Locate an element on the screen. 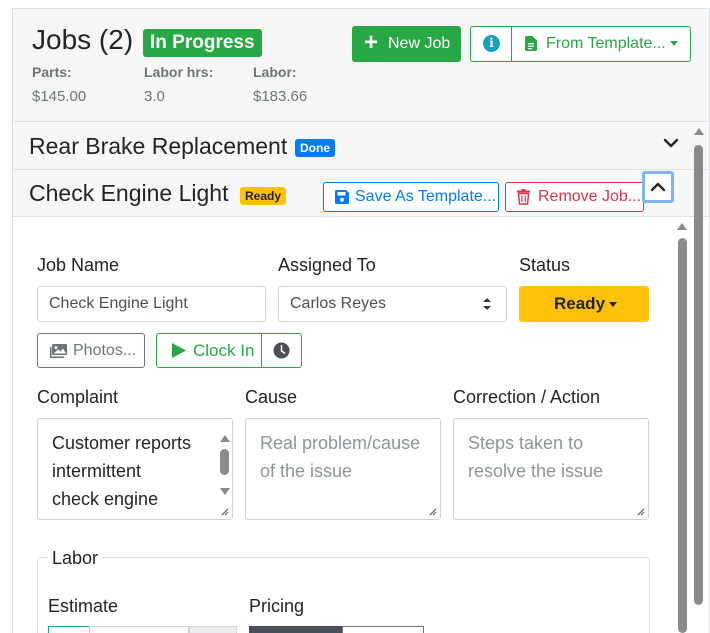 Image resolution: width=710 pixels, height=633 pixels. correction-placeholder: Steps taken to is located at coordinates (526, 443).